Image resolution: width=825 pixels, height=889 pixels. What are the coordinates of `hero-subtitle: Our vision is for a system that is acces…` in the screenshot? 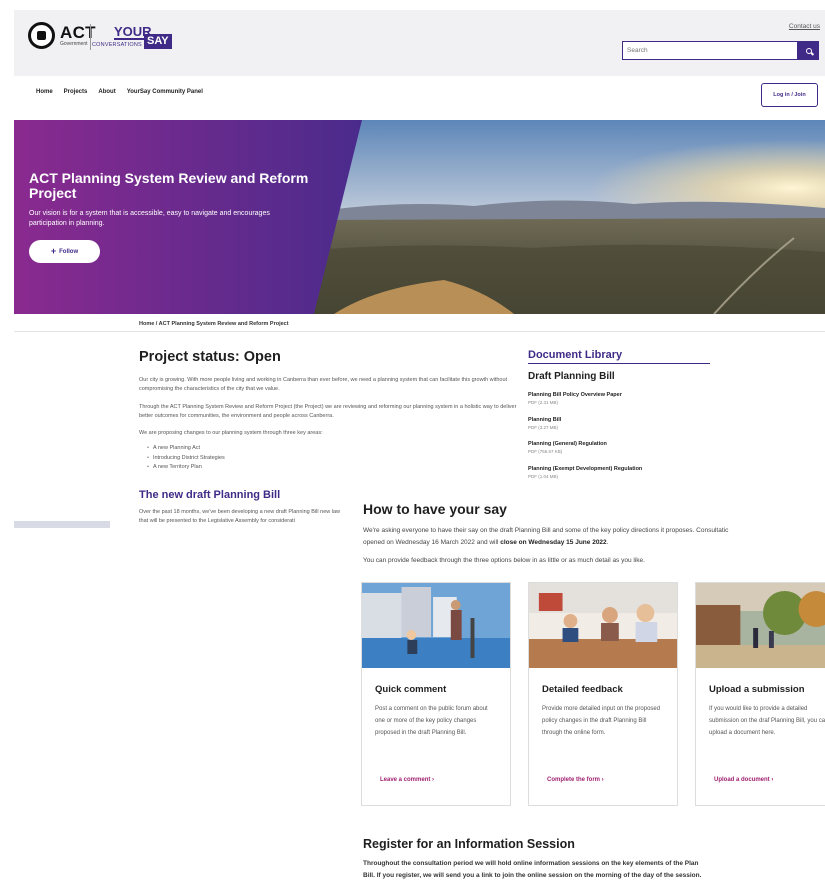 It's located at (149, 218).